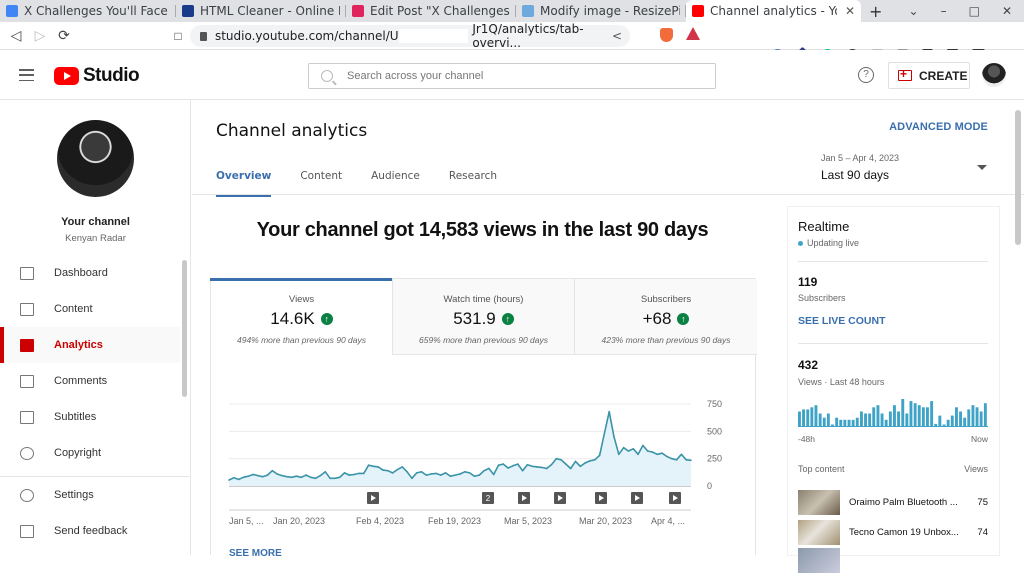  What do you see at coordinates (90, 495) in the screenshot?
I see `sidebar-item-settings: Settings` at bounding box center [90, 495].